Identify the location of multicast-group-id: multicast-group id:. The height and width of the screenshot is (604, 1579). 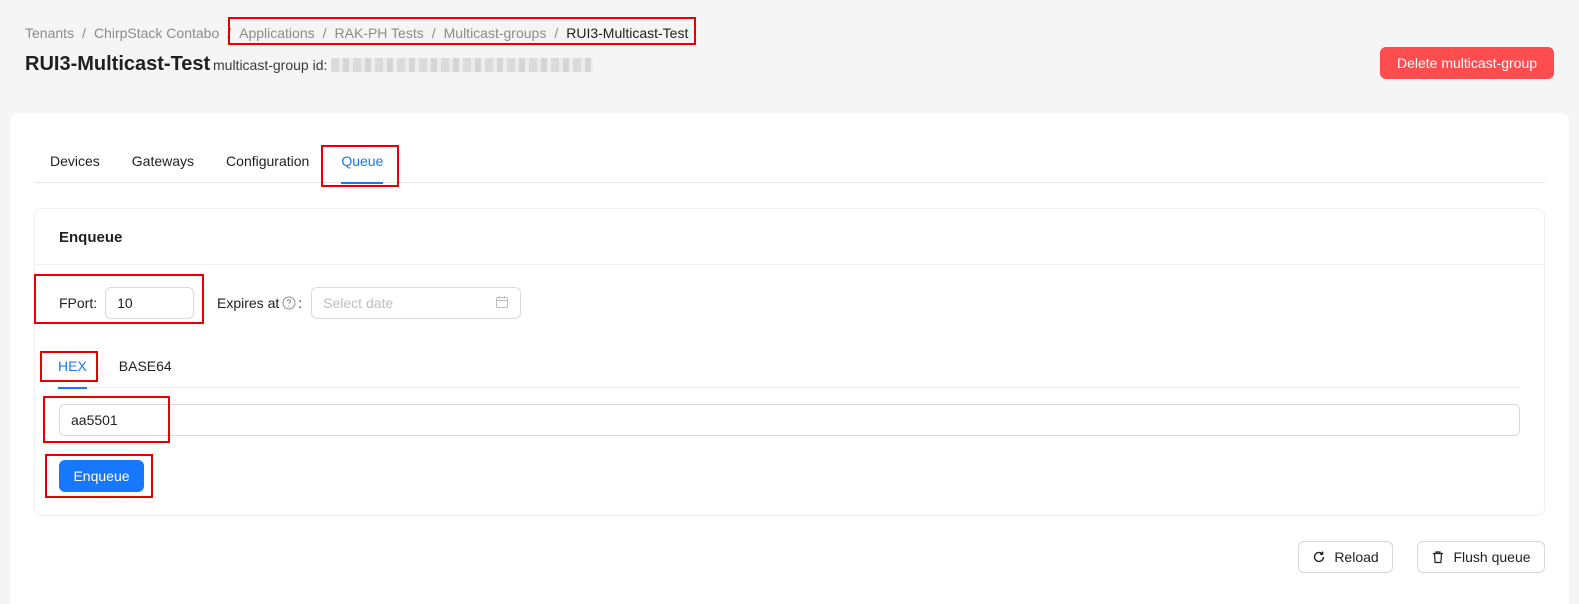
(403, 65).